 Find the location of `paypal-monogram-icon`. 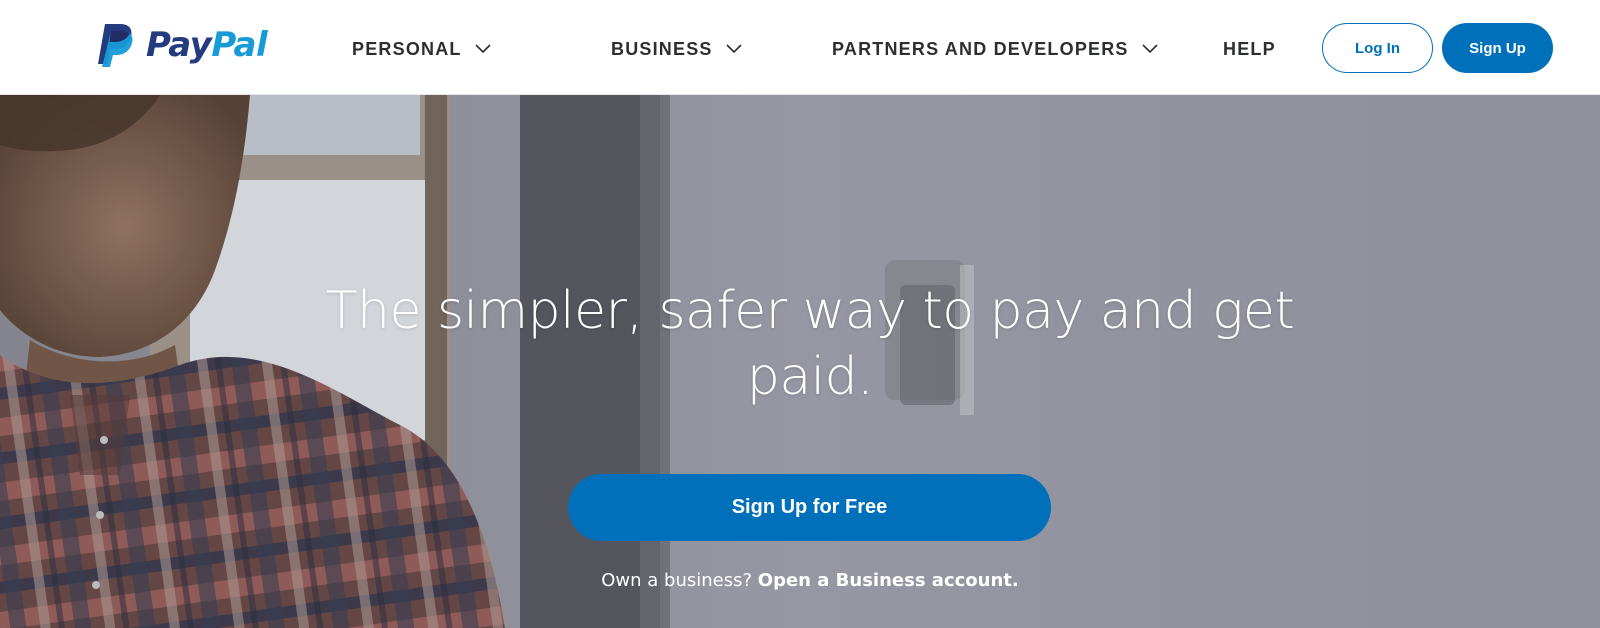

paypal-monogram-icon is located at coordinates (115, 45).